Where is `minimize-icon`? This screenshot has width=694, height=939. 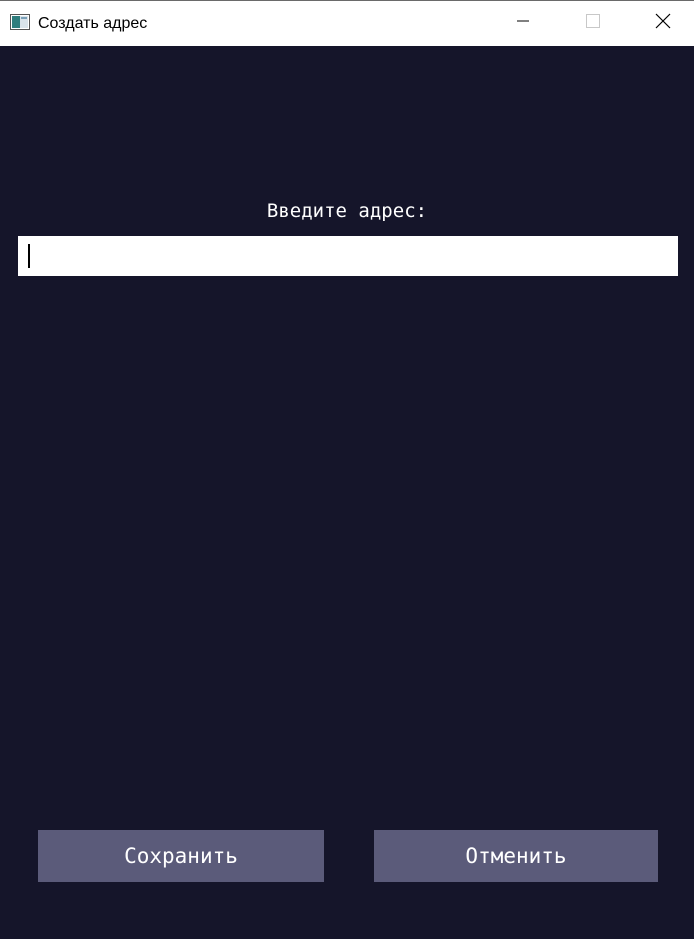
minimize-icon is located at coordinates (523, 23).